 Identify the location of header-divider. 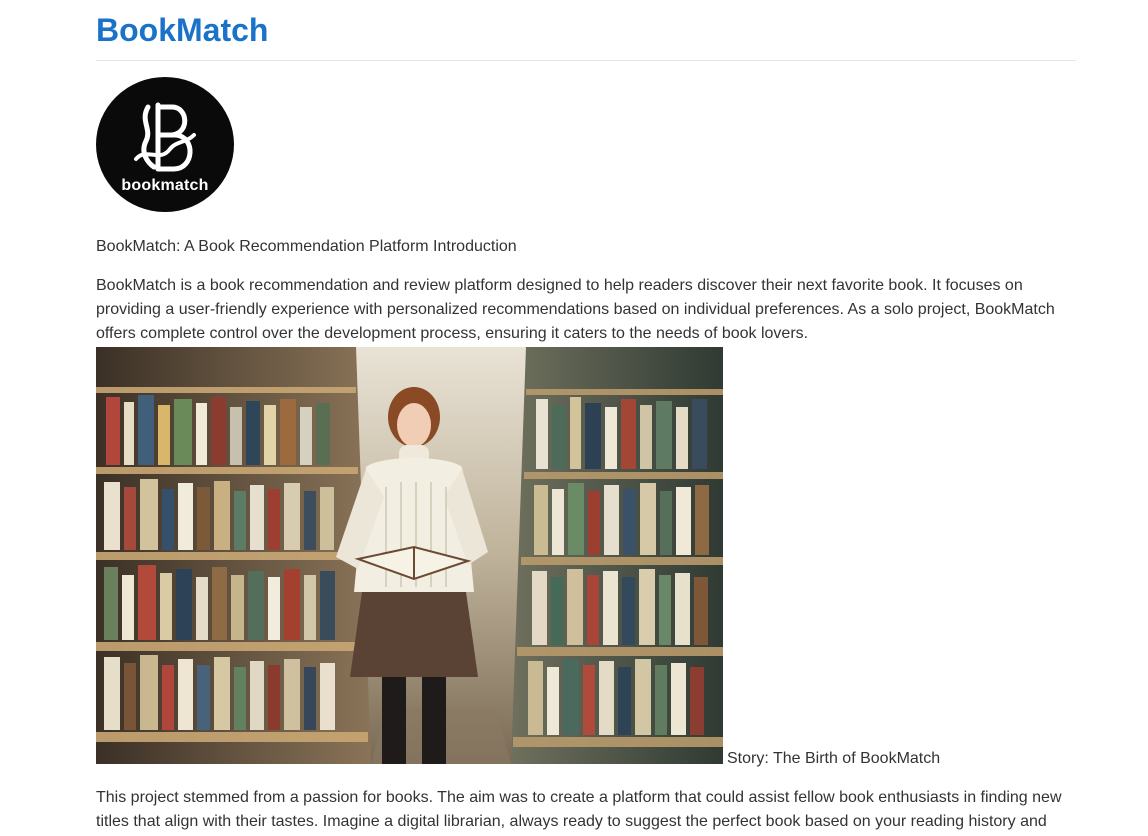
(586, 60).